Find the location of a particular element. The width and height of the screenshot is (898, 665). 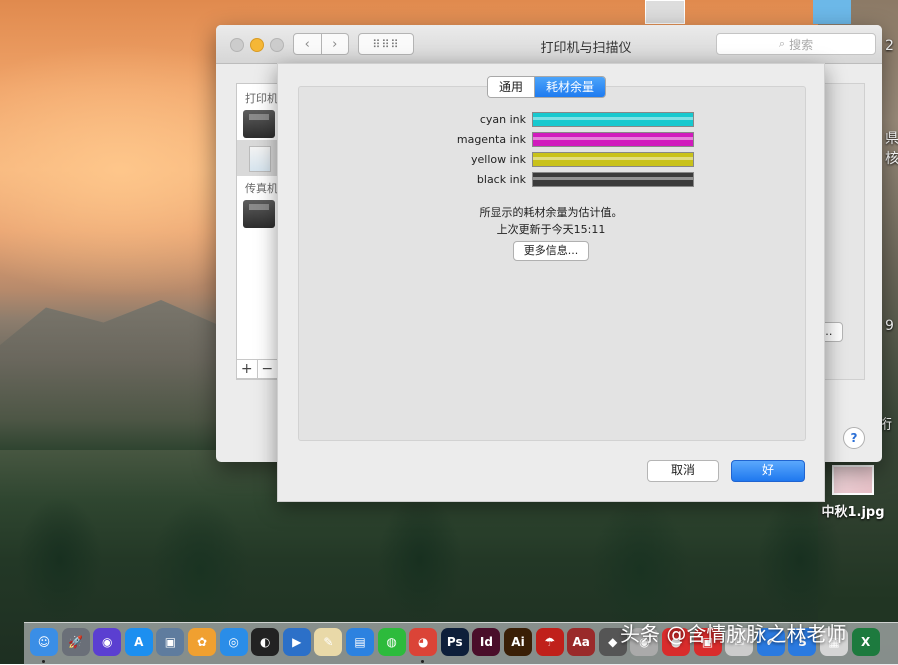

chrome-icon: ◕ is located at coordinates (423, 642).